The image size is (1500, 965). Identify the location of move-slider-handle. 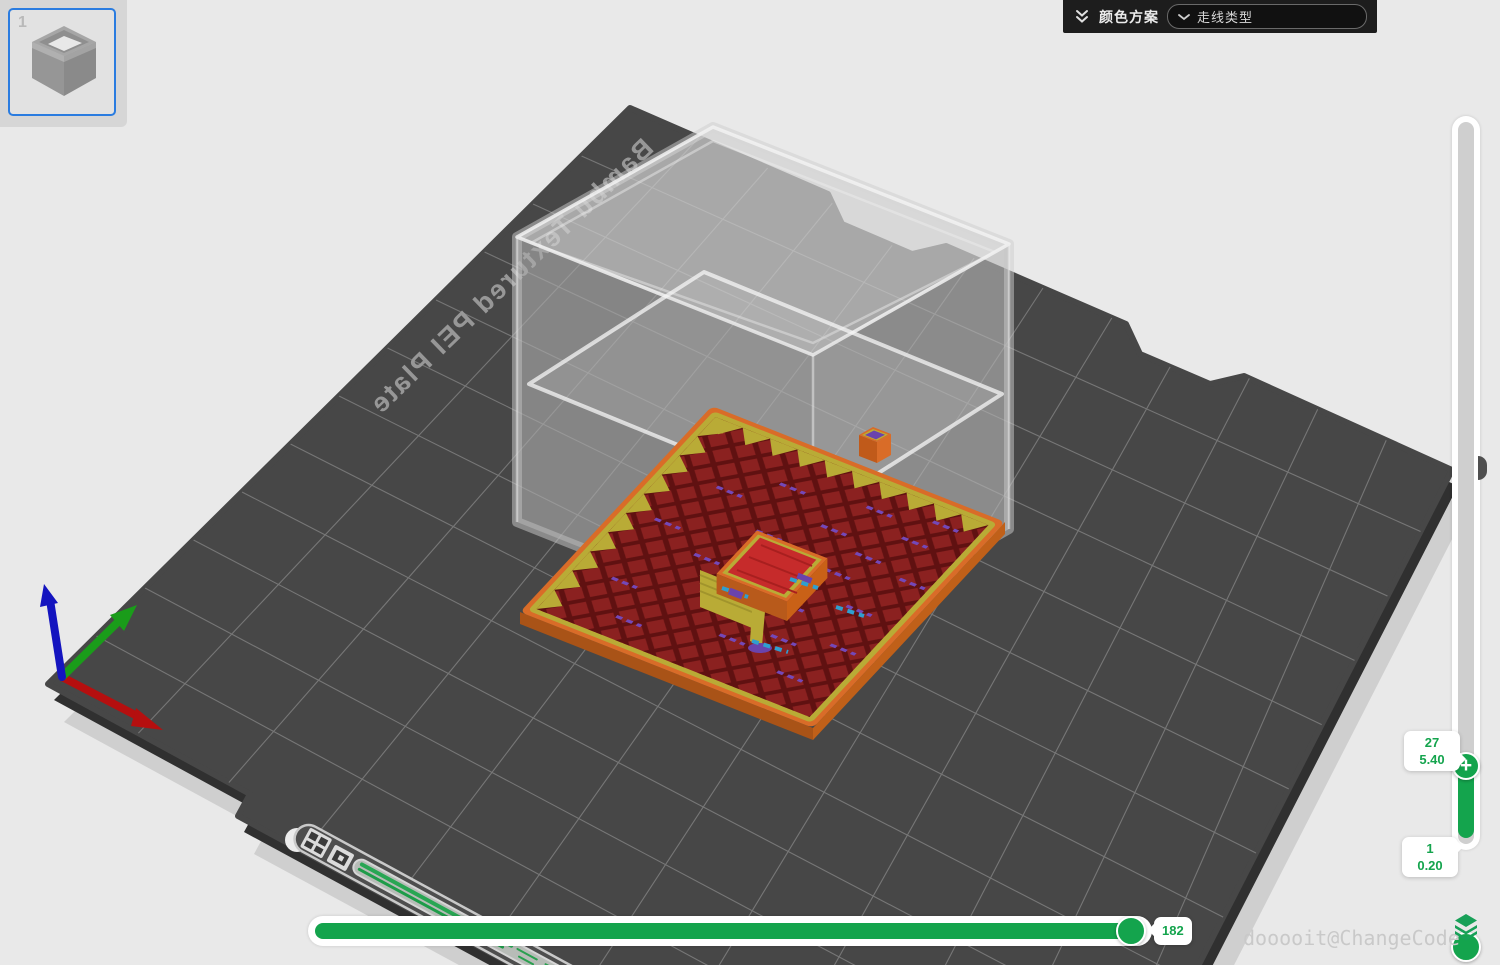
(1131, 931).